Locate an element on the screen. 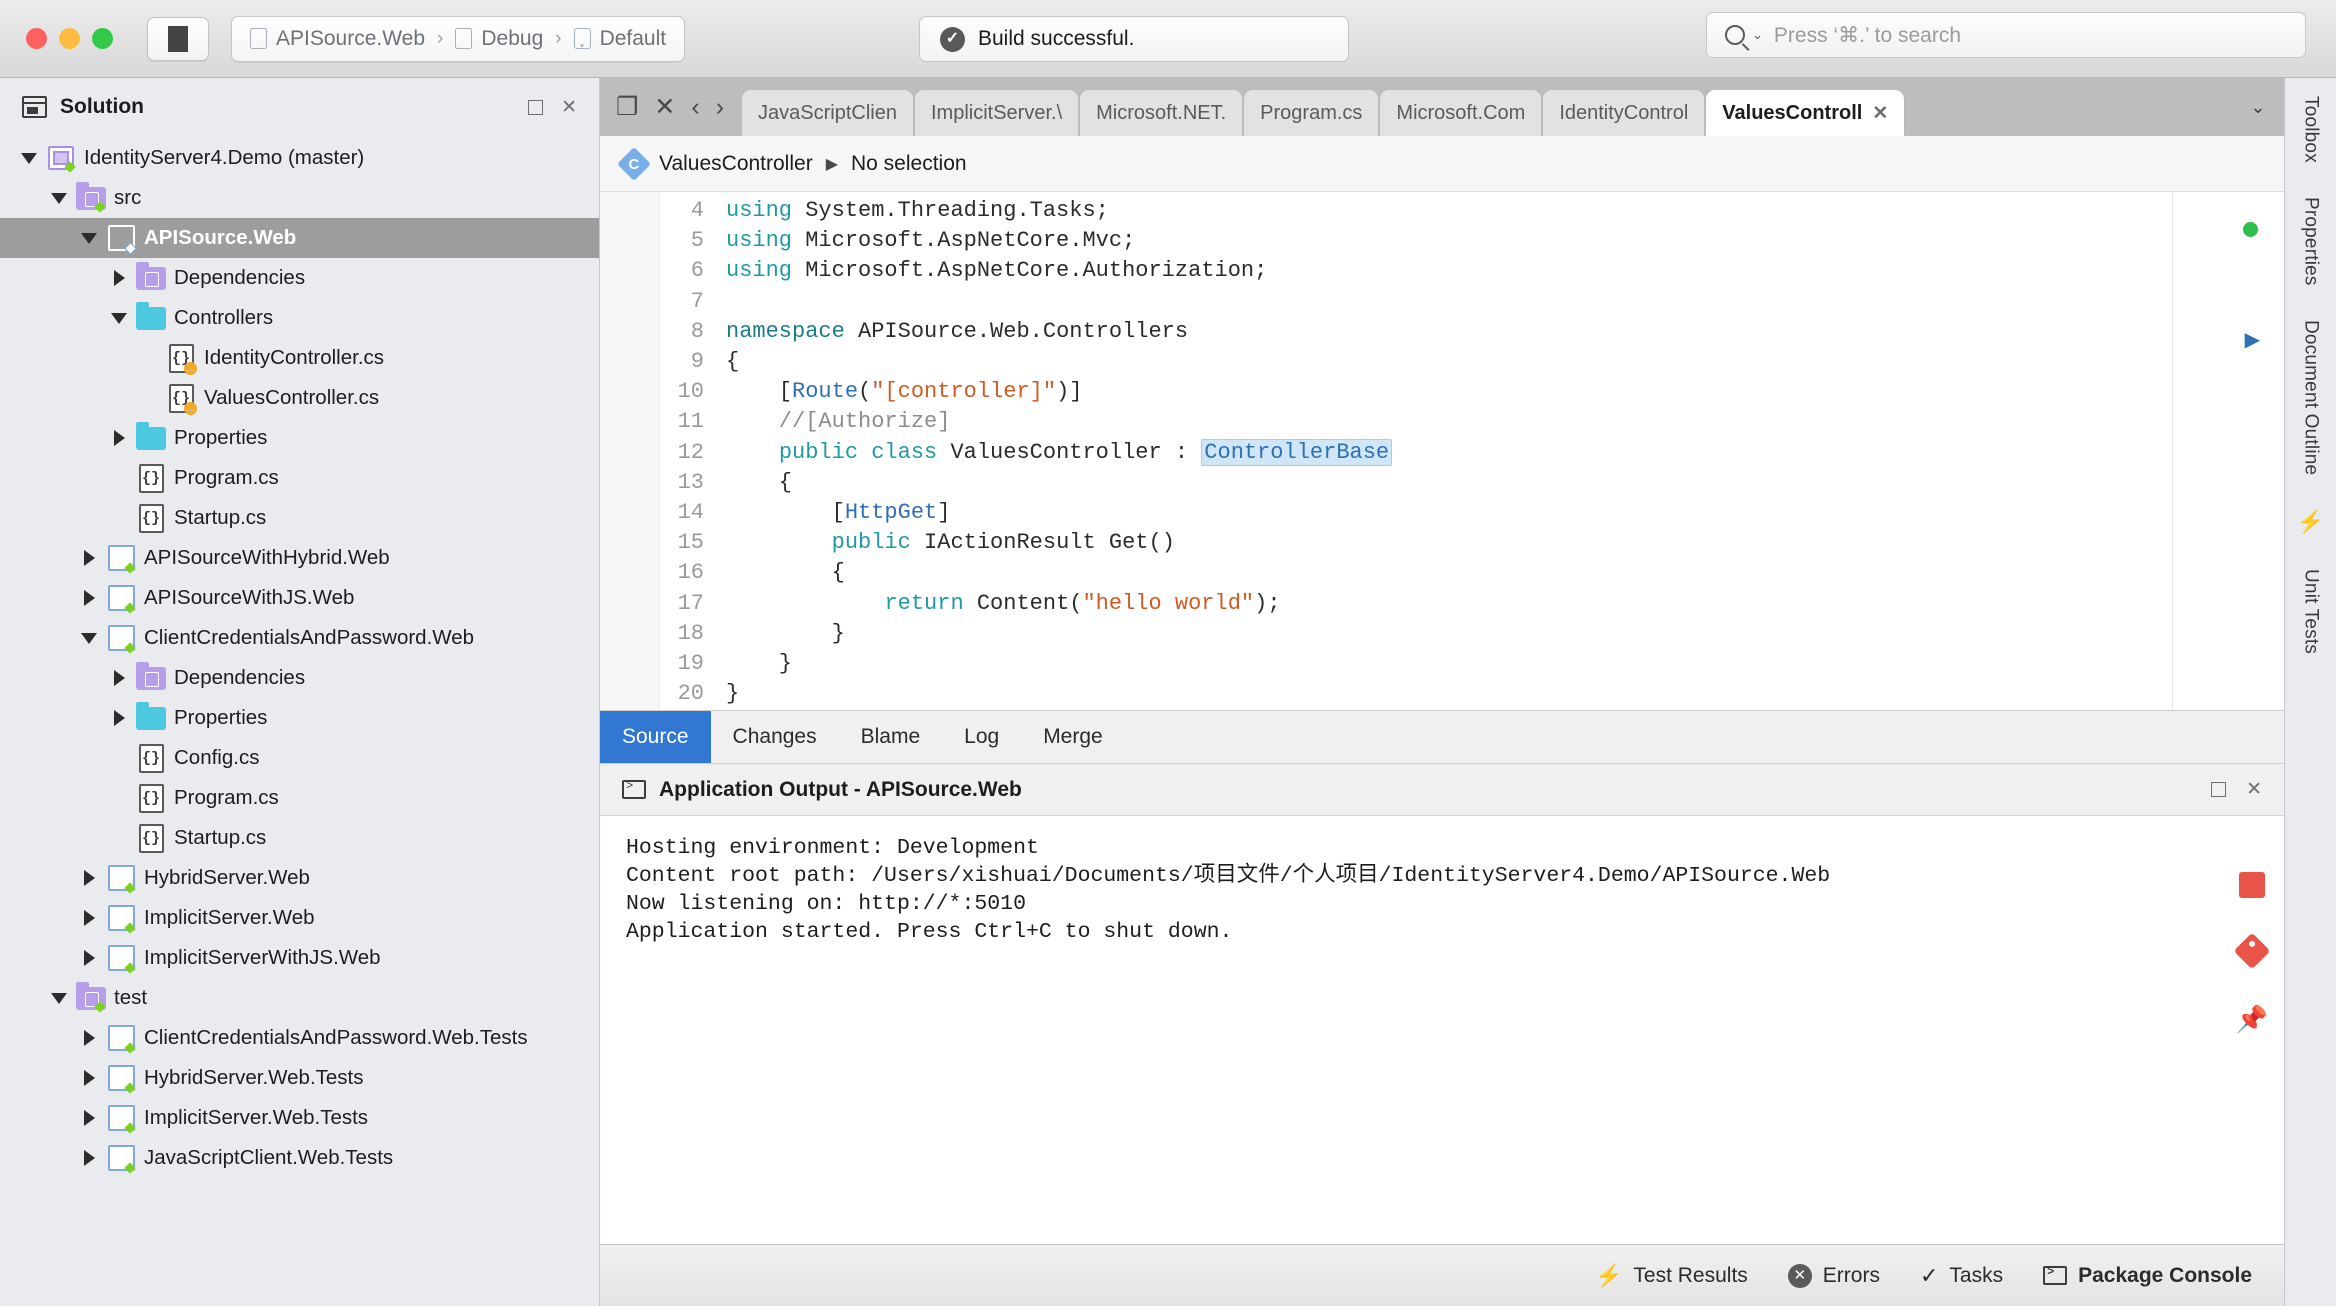  stop-button is located at coordinates (178, 38).